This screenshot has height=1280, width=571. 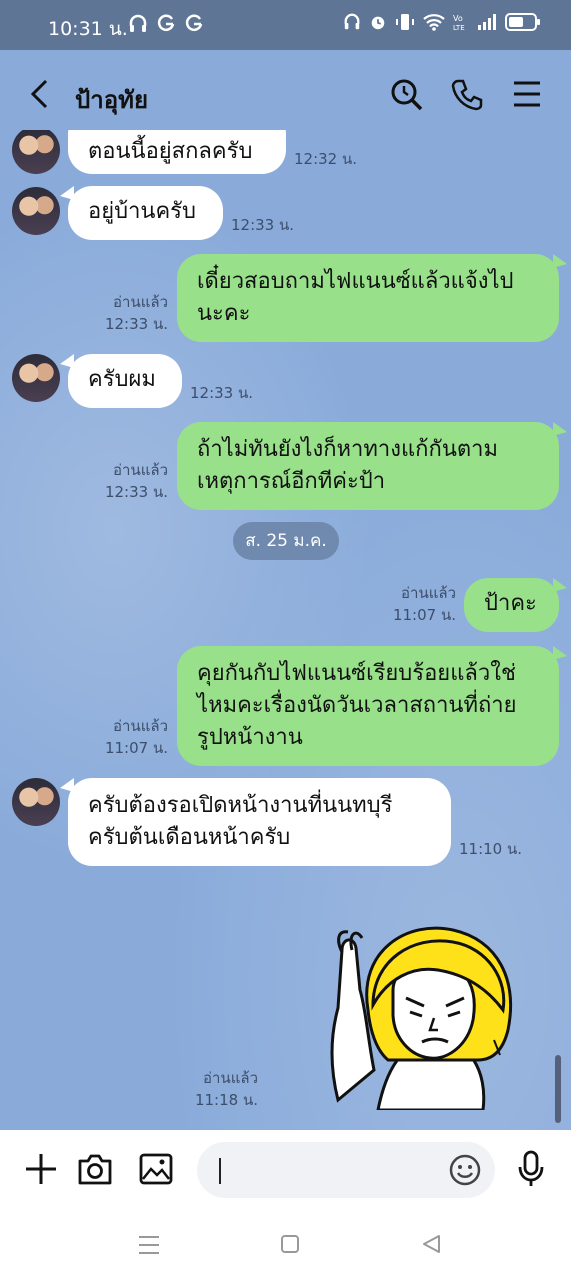 What do you see at coordinates (41, 1169) in the screenshot?
I see `plus-icon` at bounding box center [41, 1169].